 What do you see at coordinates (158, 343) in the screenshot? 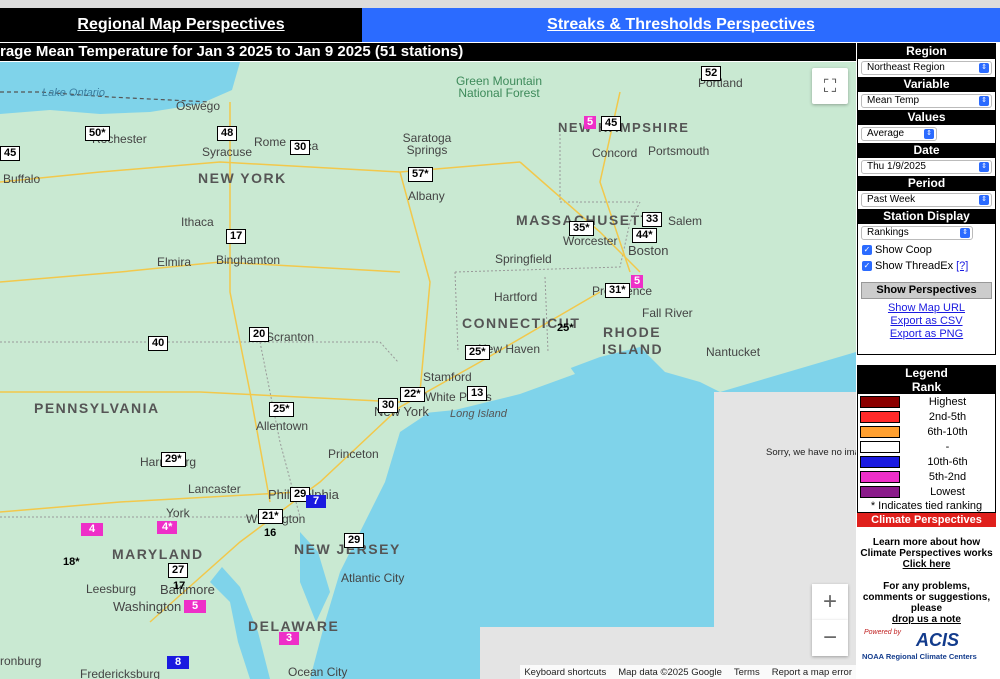
I see `station-marker: 40` at bounding box center [158, 343].